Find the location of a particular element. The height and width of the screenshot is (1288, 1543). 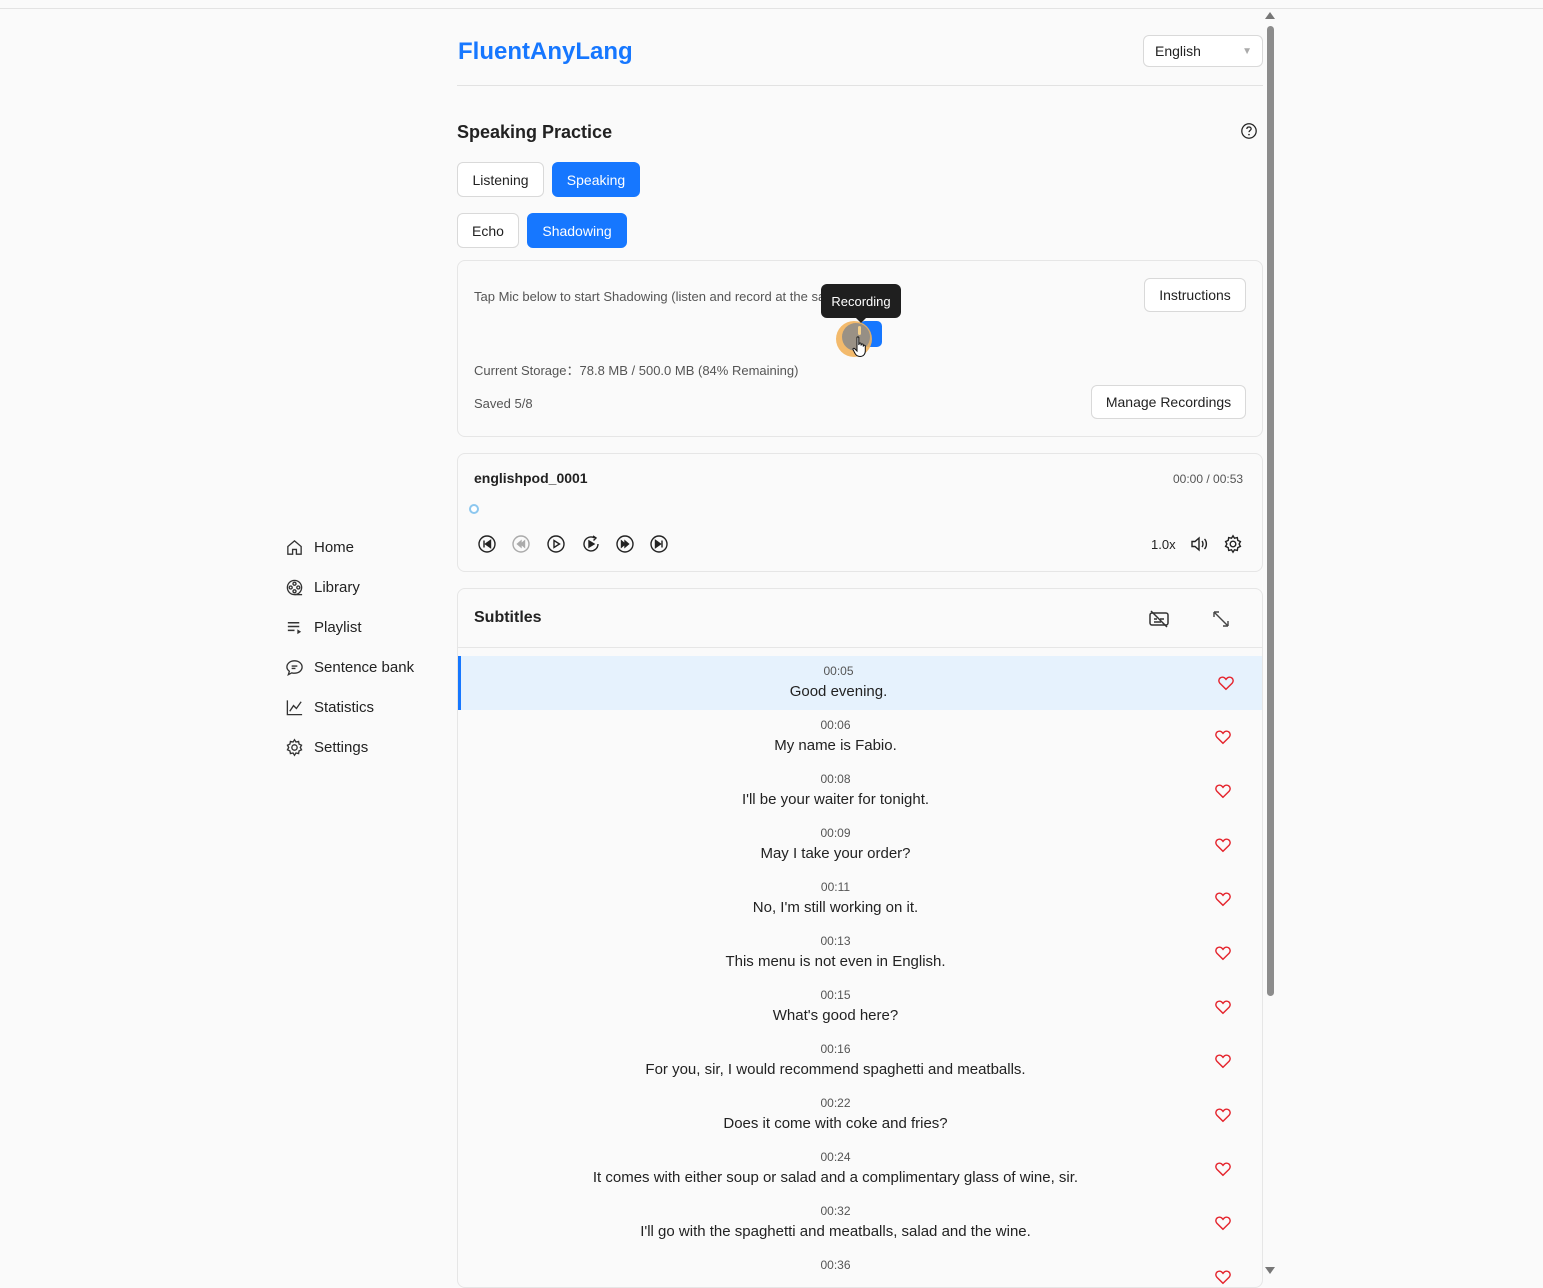

hand-cursor-icon is located at coordinates (859, 347).